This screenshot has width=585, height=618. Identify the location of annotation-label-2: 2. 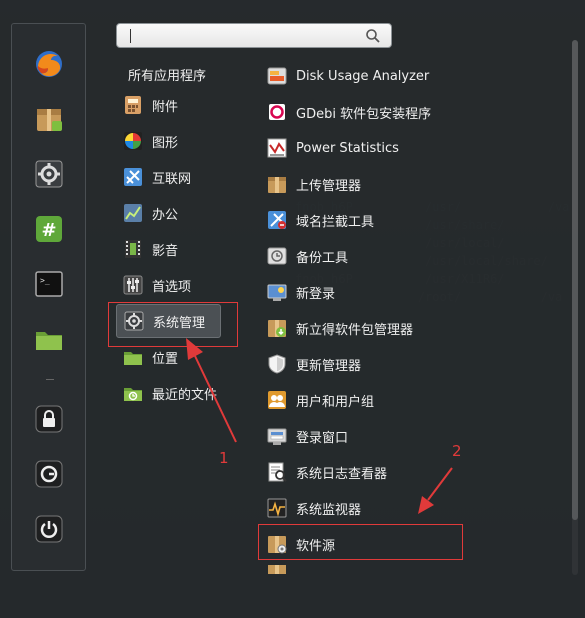
(457, 451).